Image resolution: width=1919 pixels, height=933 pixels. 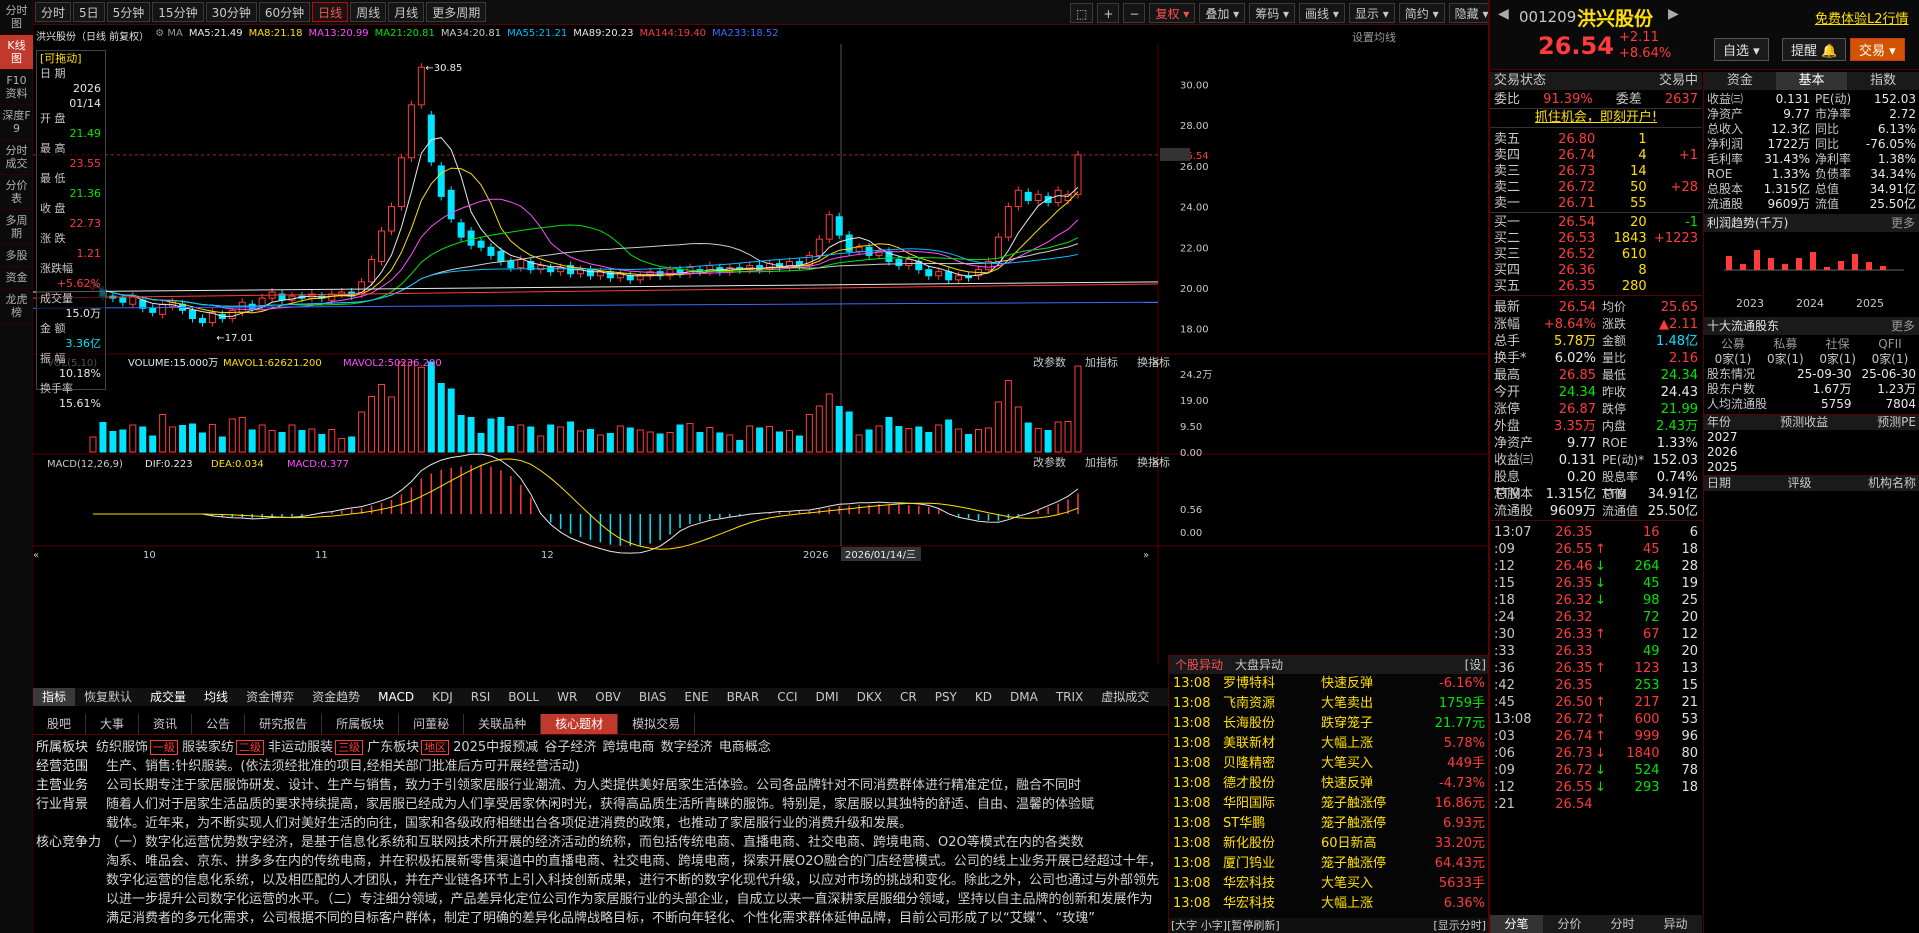 What do you see at coordinates (1596, 188) in the screenshot?
I see `book-row: 卖二 26.72 50 +28` at bounding box center [1596, 188].